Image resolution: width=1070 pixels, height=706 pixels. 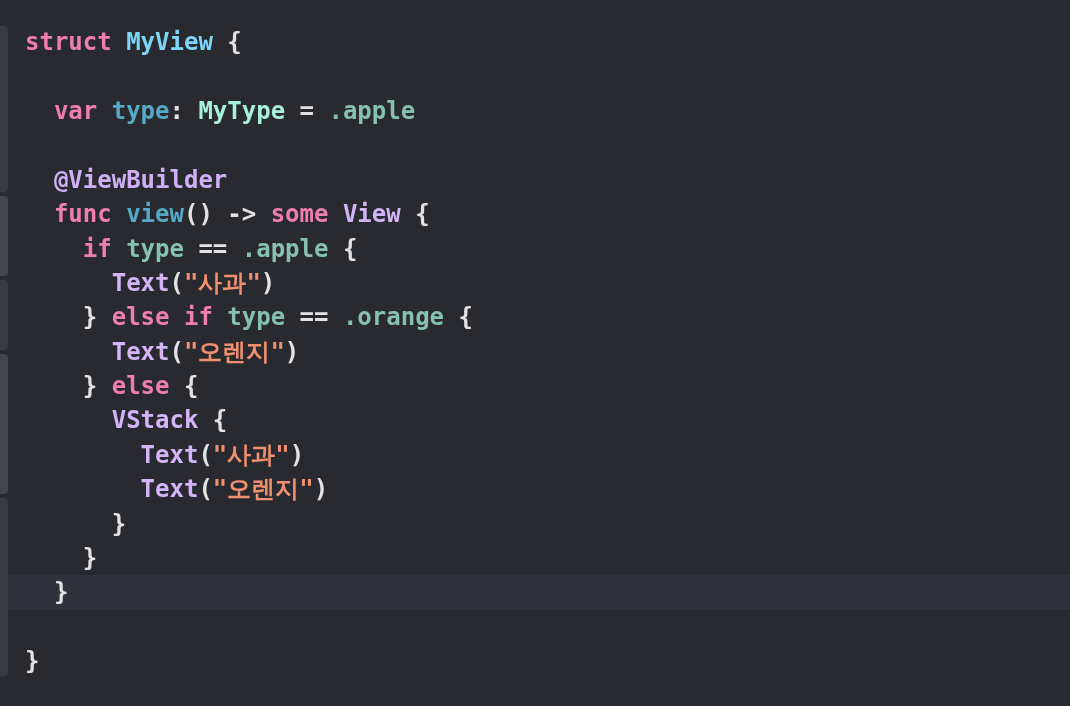 I want to click on code-line: } else if type == .orange {, so click(x=277, y=317).